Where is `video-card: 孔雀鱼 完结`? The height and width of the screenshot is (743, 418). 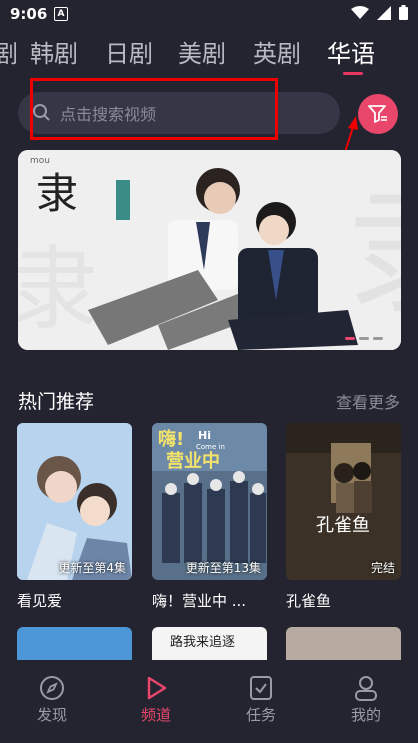
video-card: 孔雀鱼 完结 is located at coordinates (343, 501).